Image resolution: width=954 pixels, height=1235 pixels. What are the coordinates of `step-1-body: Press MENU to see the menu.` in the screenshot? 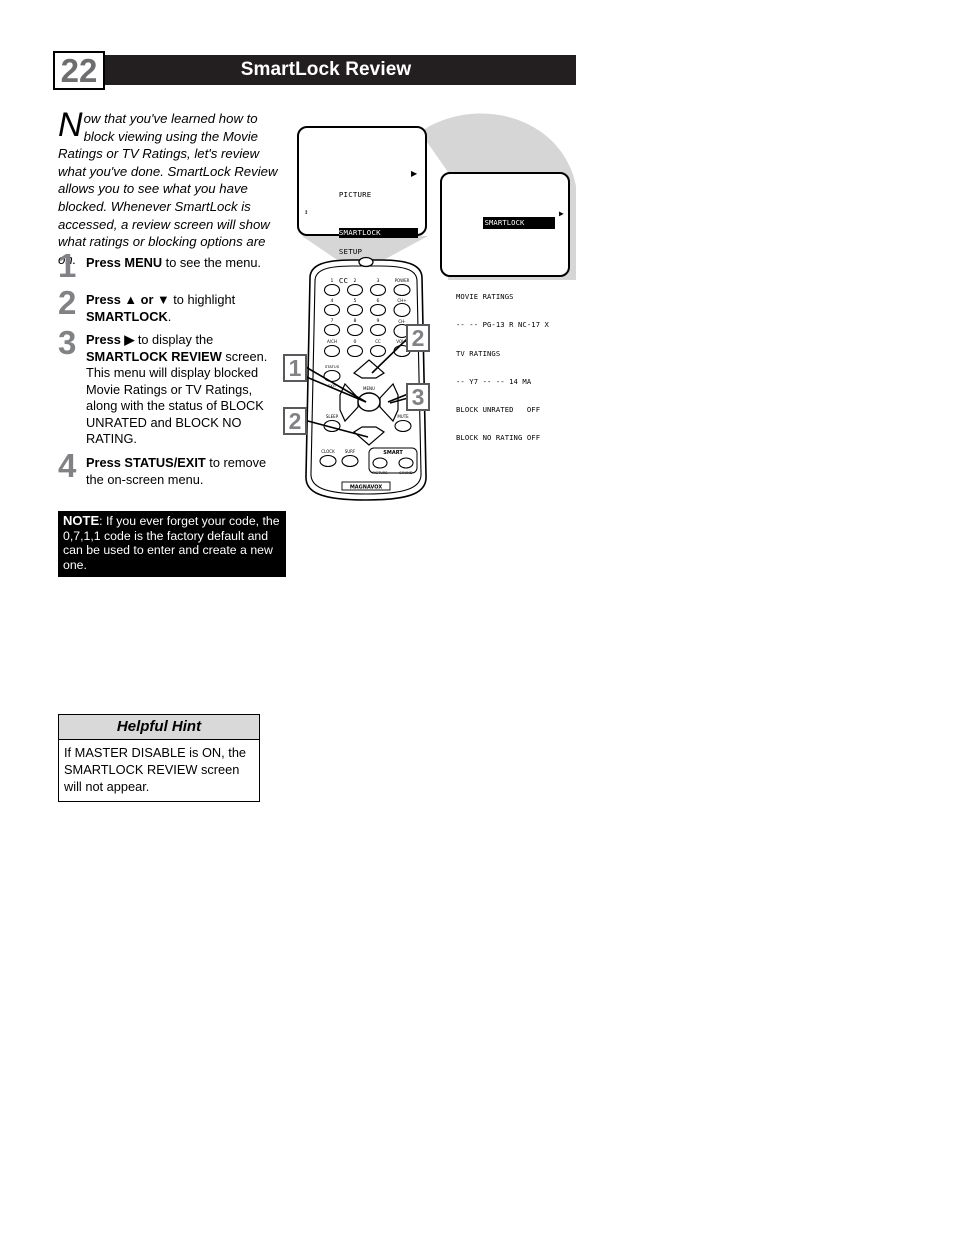 It's located at (186, 263).